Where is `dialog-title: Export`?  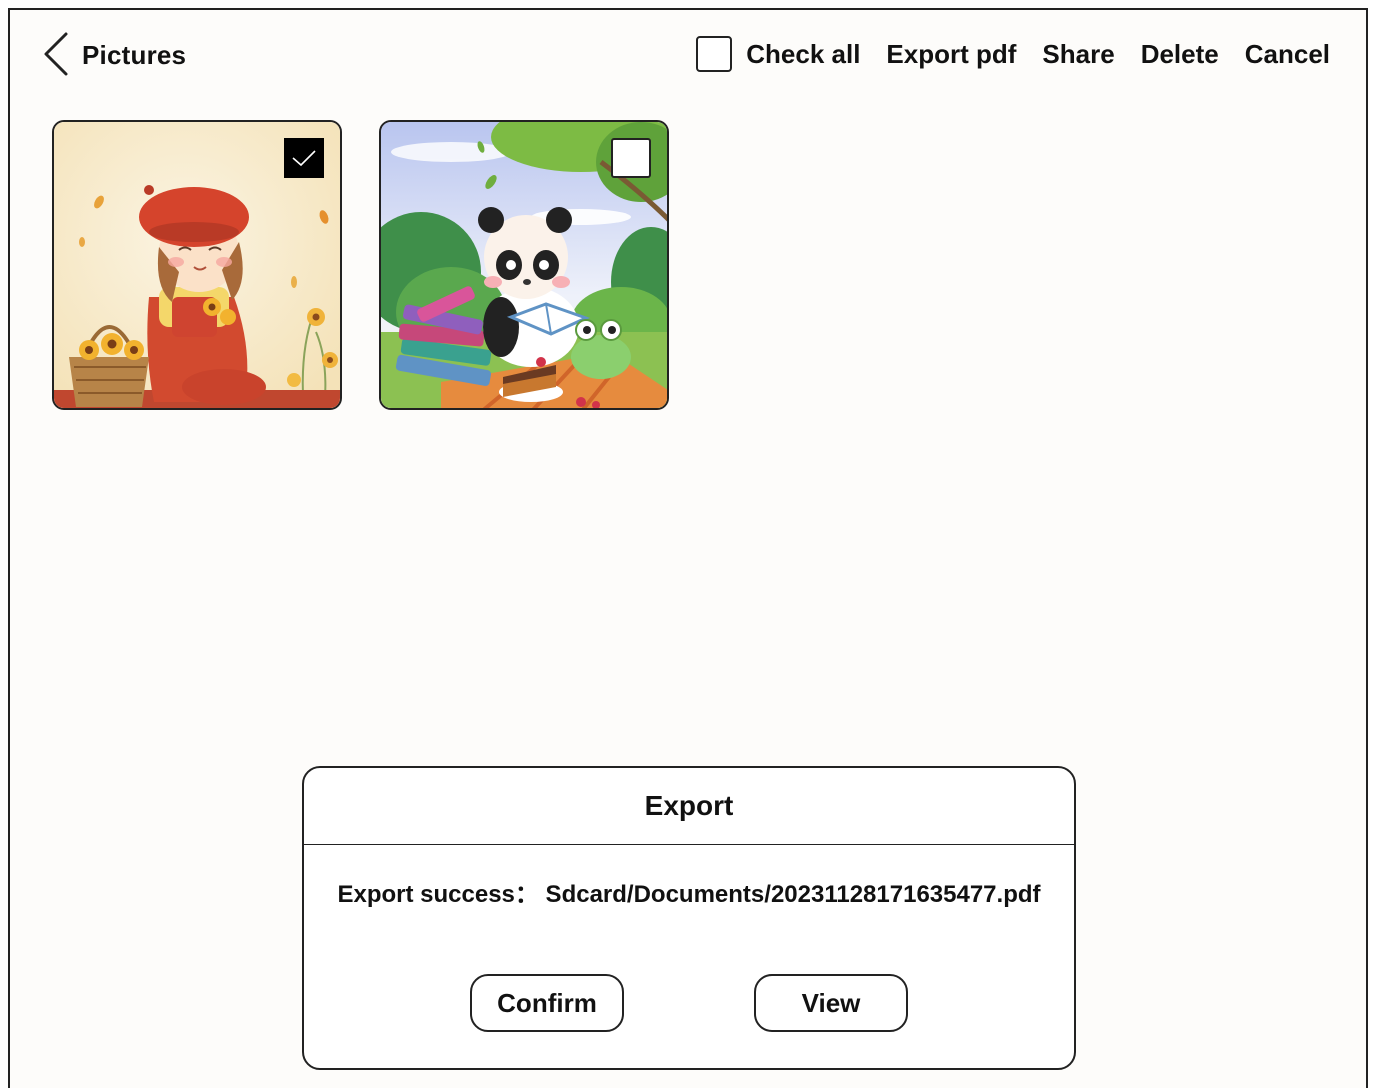 dialog-title: Export is located at coordinates (689, 805).